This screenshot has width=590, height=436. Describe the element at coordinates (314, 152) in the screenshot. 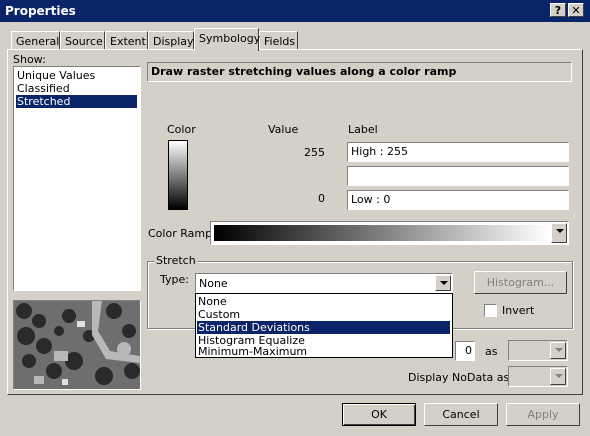

I see `high-value: 255` at that location.